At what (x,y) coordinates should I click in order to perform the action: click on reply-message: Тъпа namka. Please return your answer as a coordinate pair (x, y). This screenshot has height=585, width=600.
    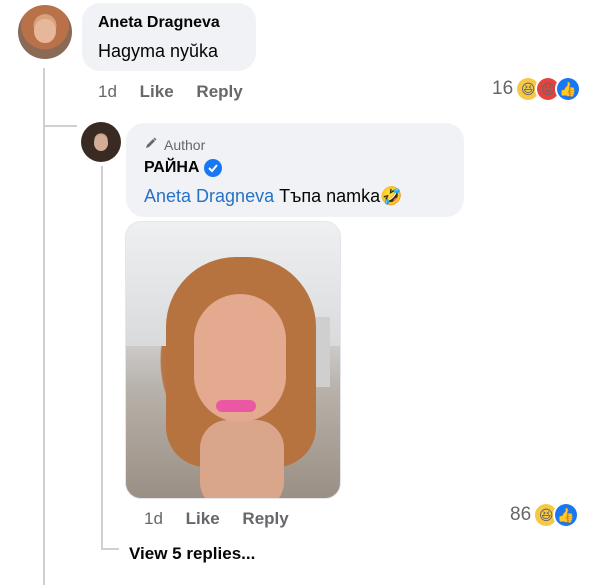
    Looking at the image, I should click on (330, 196).